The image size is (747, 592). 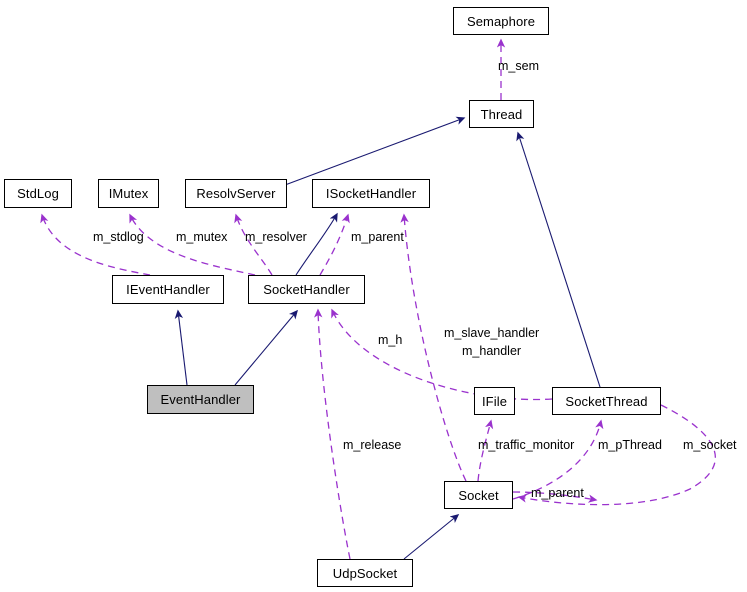 What do you see at coordinates (316, 244) in the screenshot?
I see `edge-sockethandler-isockethandler` at bounding box center [316, 244].